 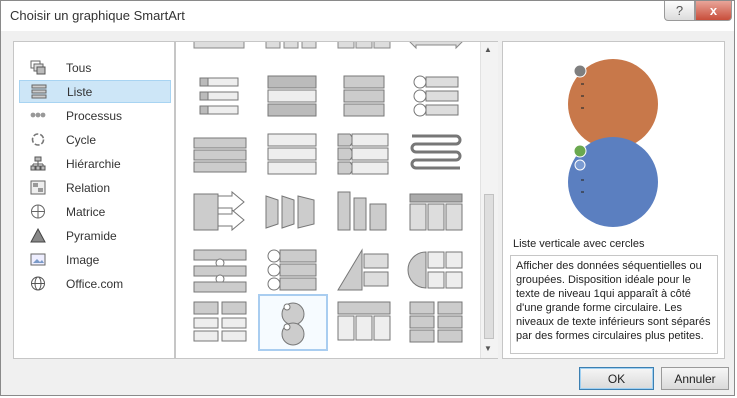 I want to click on category-processus: Processus, so click(x=95, y=115).